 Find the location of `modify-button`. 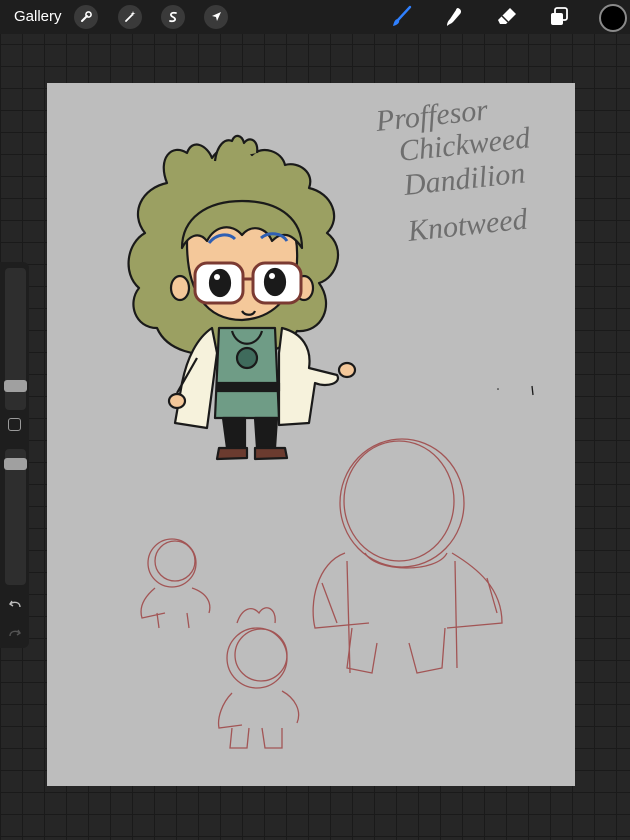

modify-button is located at coordinates (14, 424).